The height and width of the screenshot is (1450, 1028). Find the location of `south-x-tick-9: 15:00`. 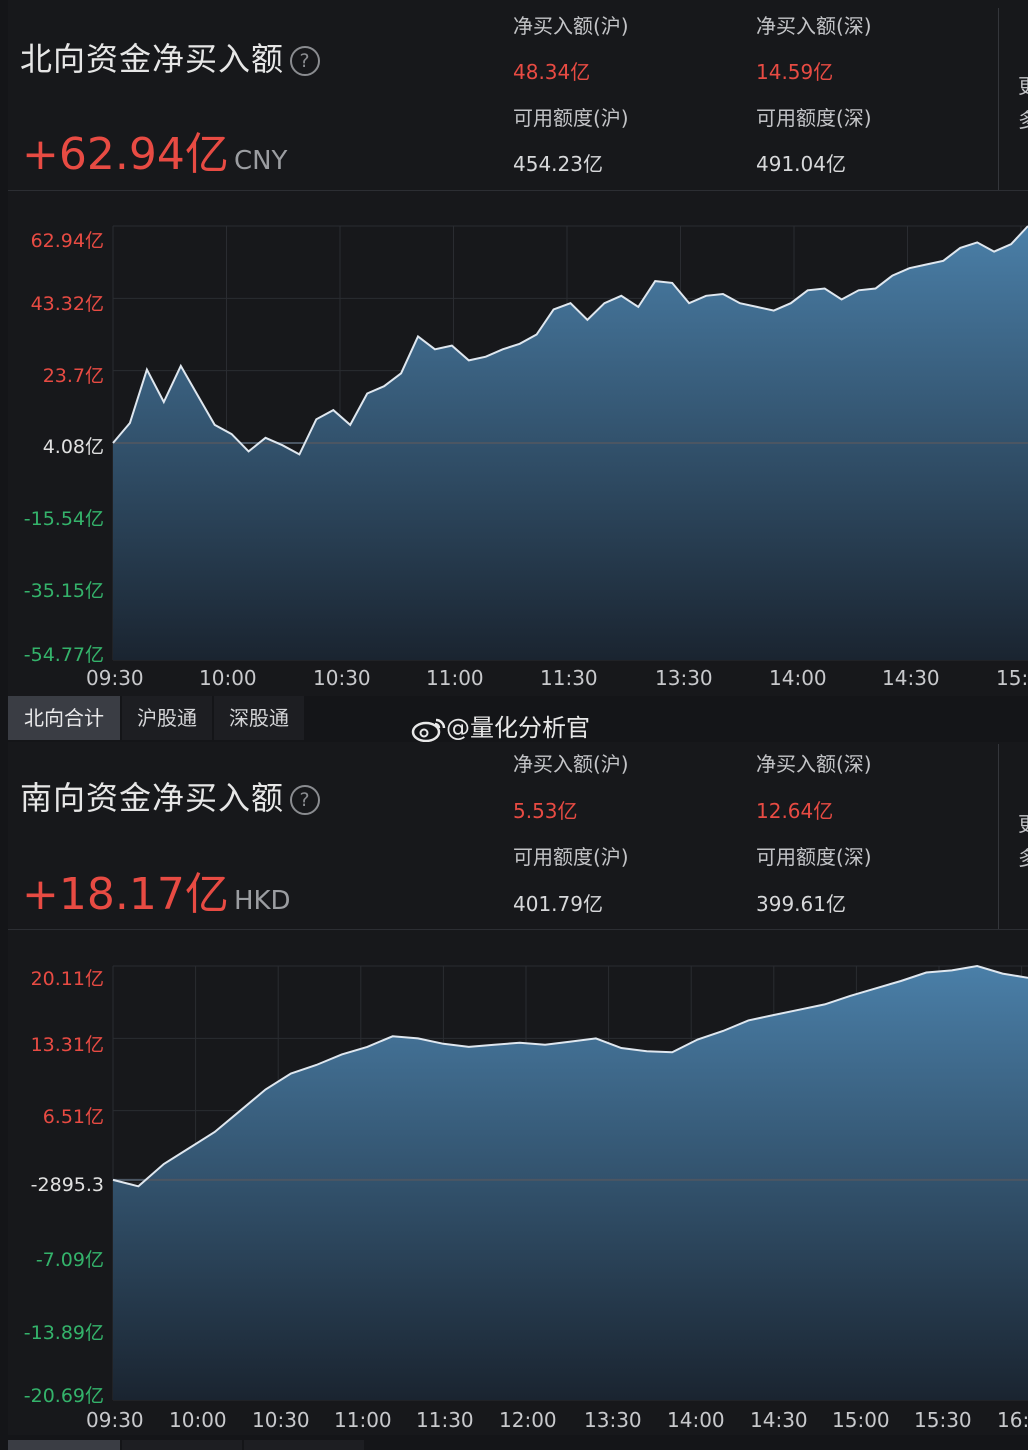

south-x-tick-9: 15:00 is located at coordinates (861, 1420).